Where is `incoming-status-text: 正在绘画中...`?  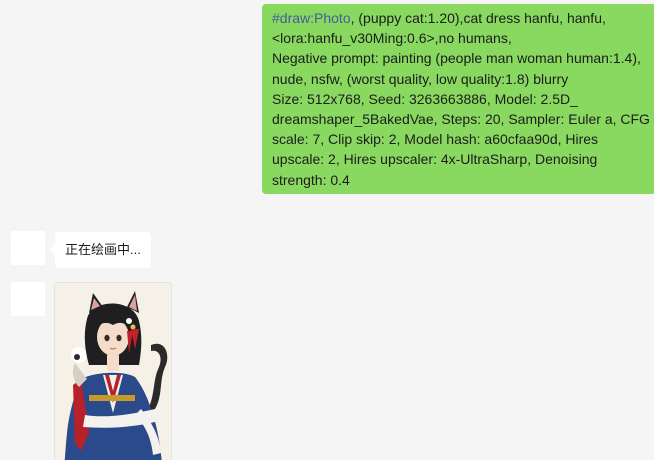 incoming-status-text: 正在绘画中... is located at coordinates (103, 249).